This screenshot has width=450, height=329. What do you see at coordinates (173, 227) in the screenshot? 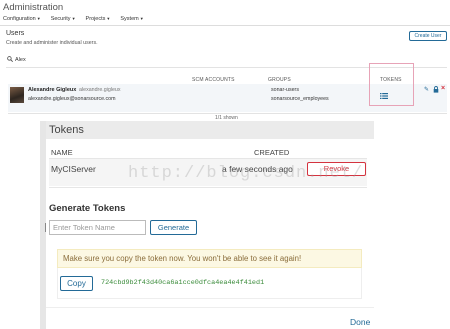
I see `generate-button: Generate` at bounding box center [173, 227].